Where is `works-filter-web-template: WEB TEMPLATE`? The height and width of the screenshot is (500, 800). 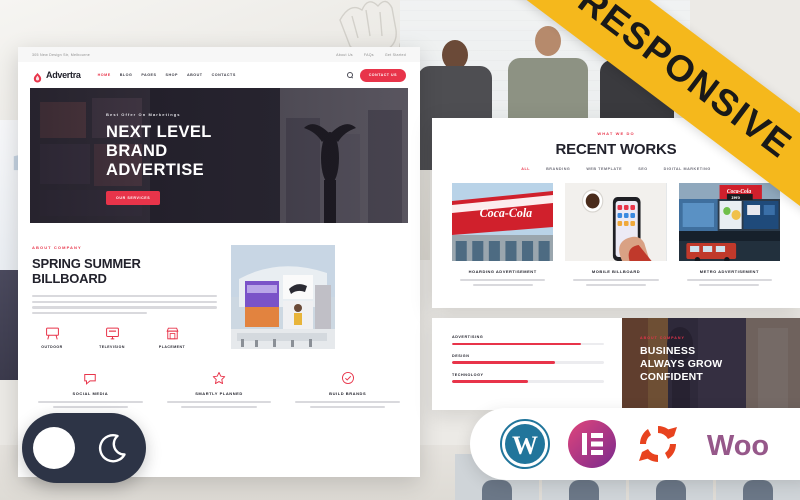 works-filter-web-template: WEB TEMPLATE is located at coordinates (604, 169).